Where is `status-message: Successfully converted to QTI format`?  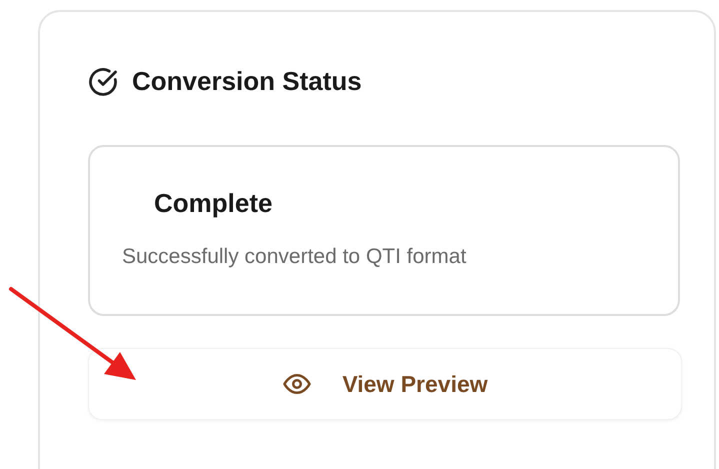
status-message: Successfully converted to QTI format is located at coordinates (295, 257).